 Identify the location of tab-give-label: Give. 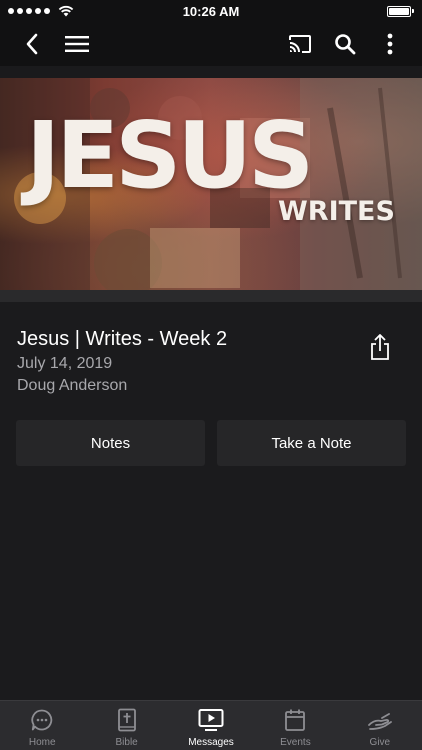
(380, 742).